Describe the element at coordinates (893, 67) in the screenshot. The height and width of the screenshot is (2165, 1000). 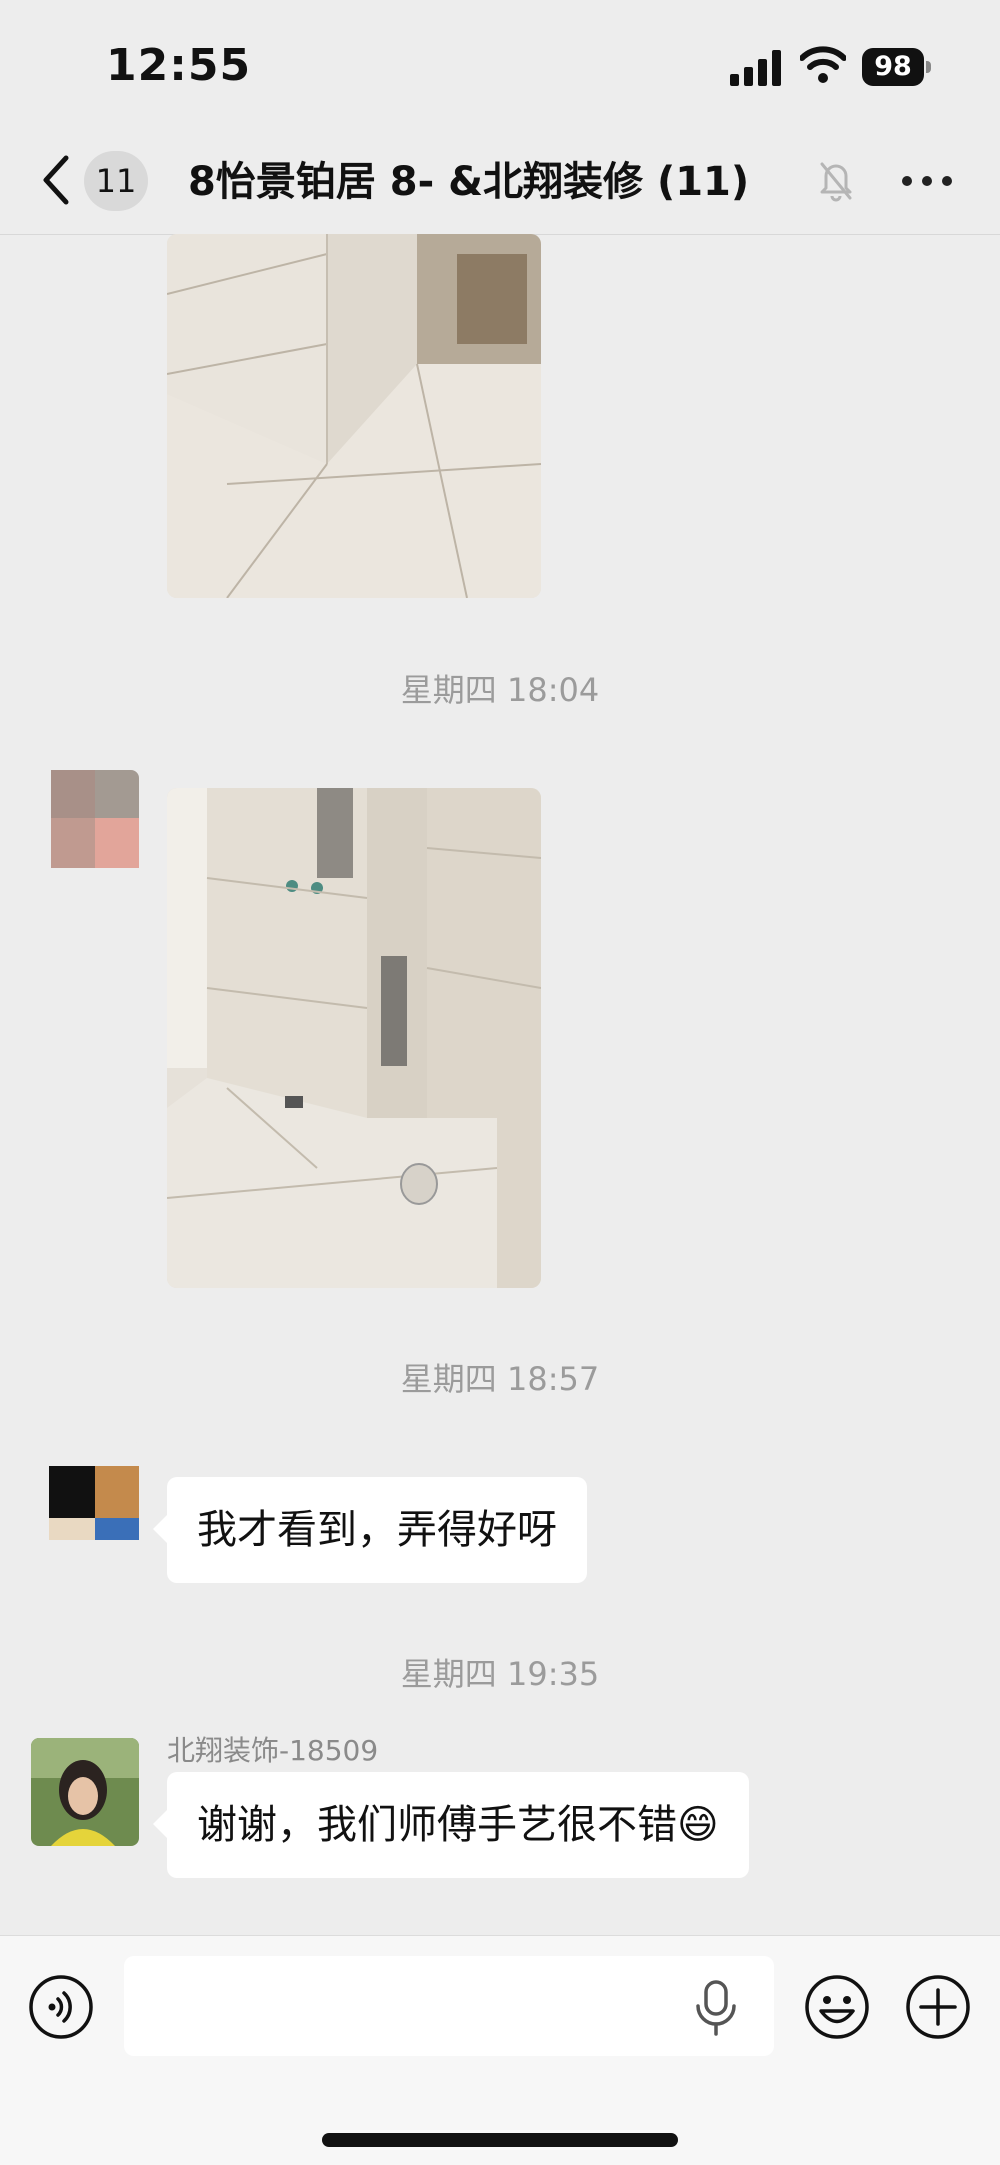
I see `battery-level: 98` at that location.